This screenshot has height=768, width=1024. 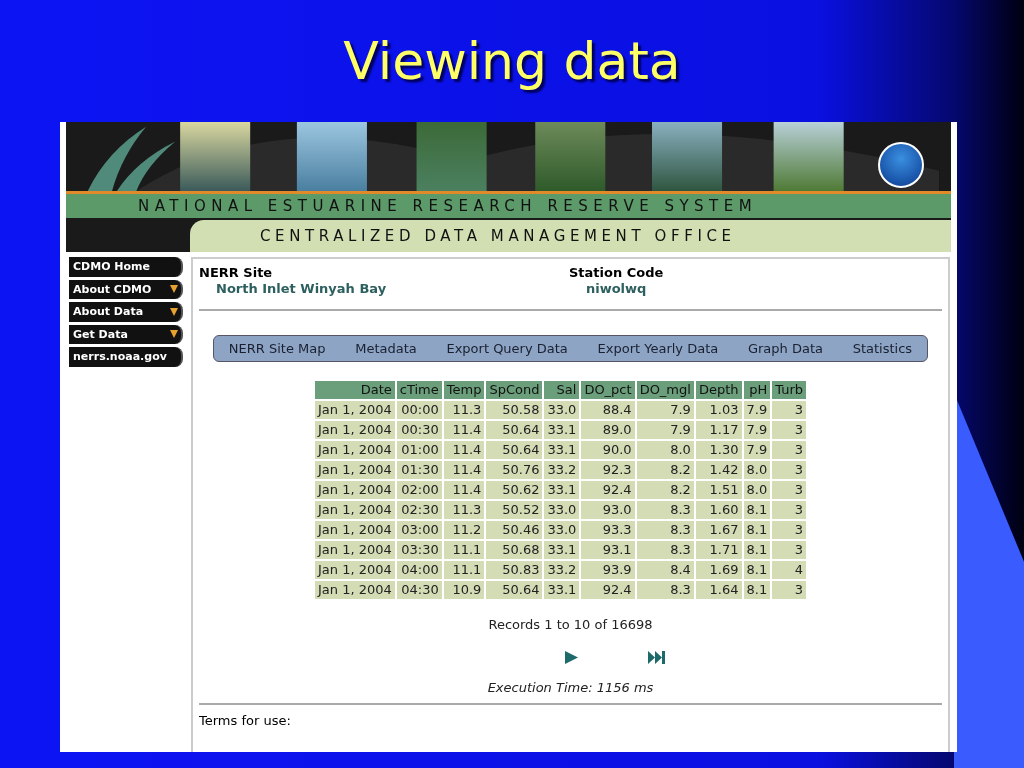 What do you see at coordinates (126, 267) in the screenshot?
I see `sidebar-item: CDMO Home` at bounding box center [126, 267].